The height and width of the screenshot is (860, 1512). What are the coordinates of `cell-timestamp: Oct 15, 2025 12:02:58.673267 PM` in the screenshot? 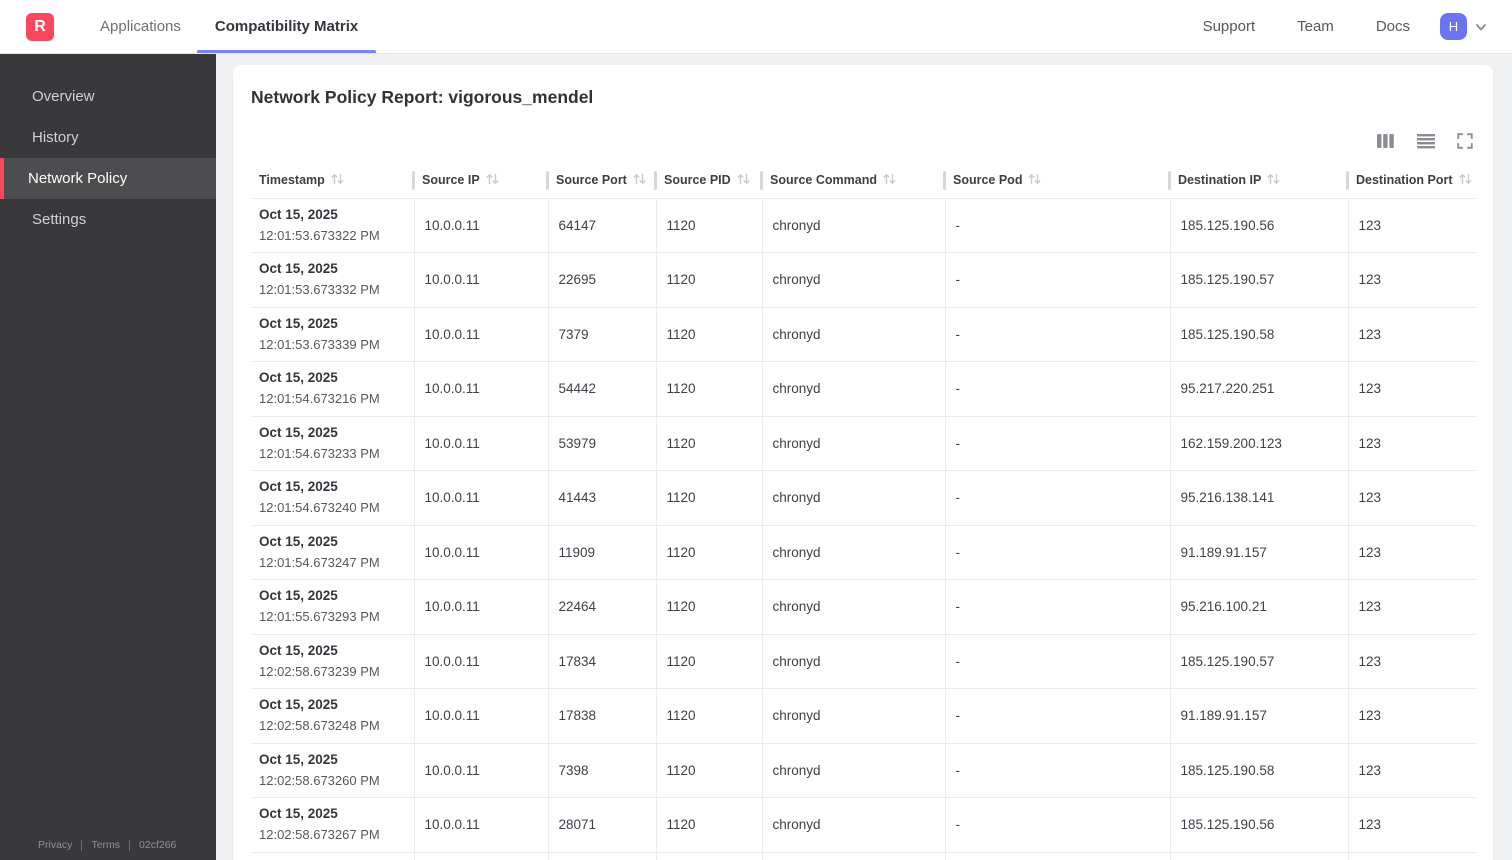 It's located at (333, 825).